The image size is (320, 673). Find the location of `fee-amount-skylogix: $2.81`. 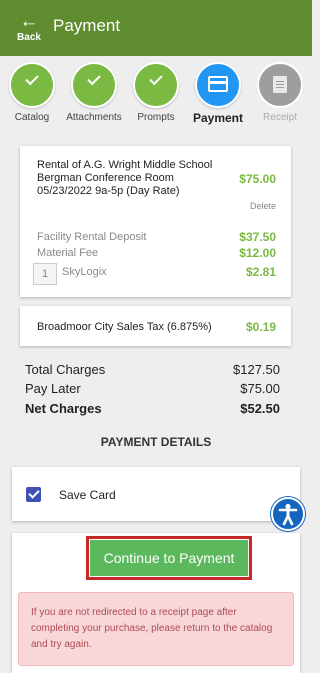

fee-amount-skylogix: $2.81 is located at coordinates (260, 272).